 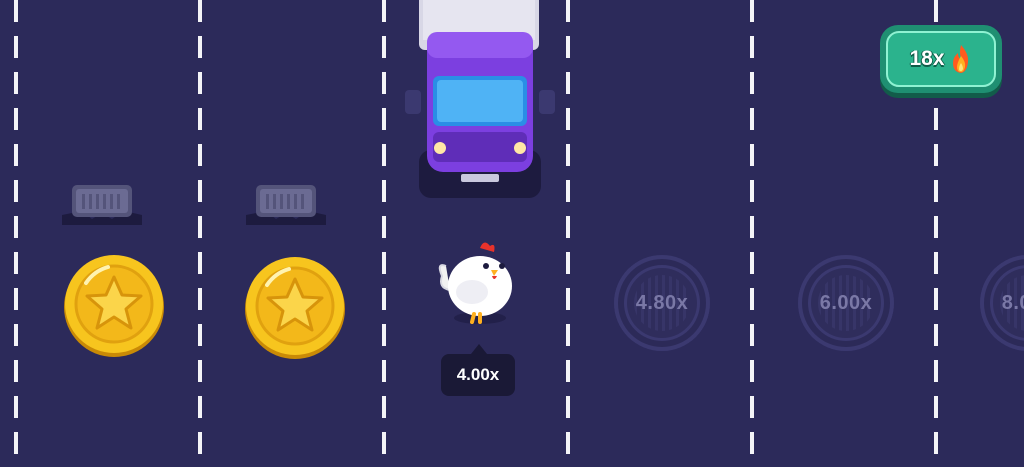 I want to click on manhole-icon: 4.80x, so click(x=662, y=303).